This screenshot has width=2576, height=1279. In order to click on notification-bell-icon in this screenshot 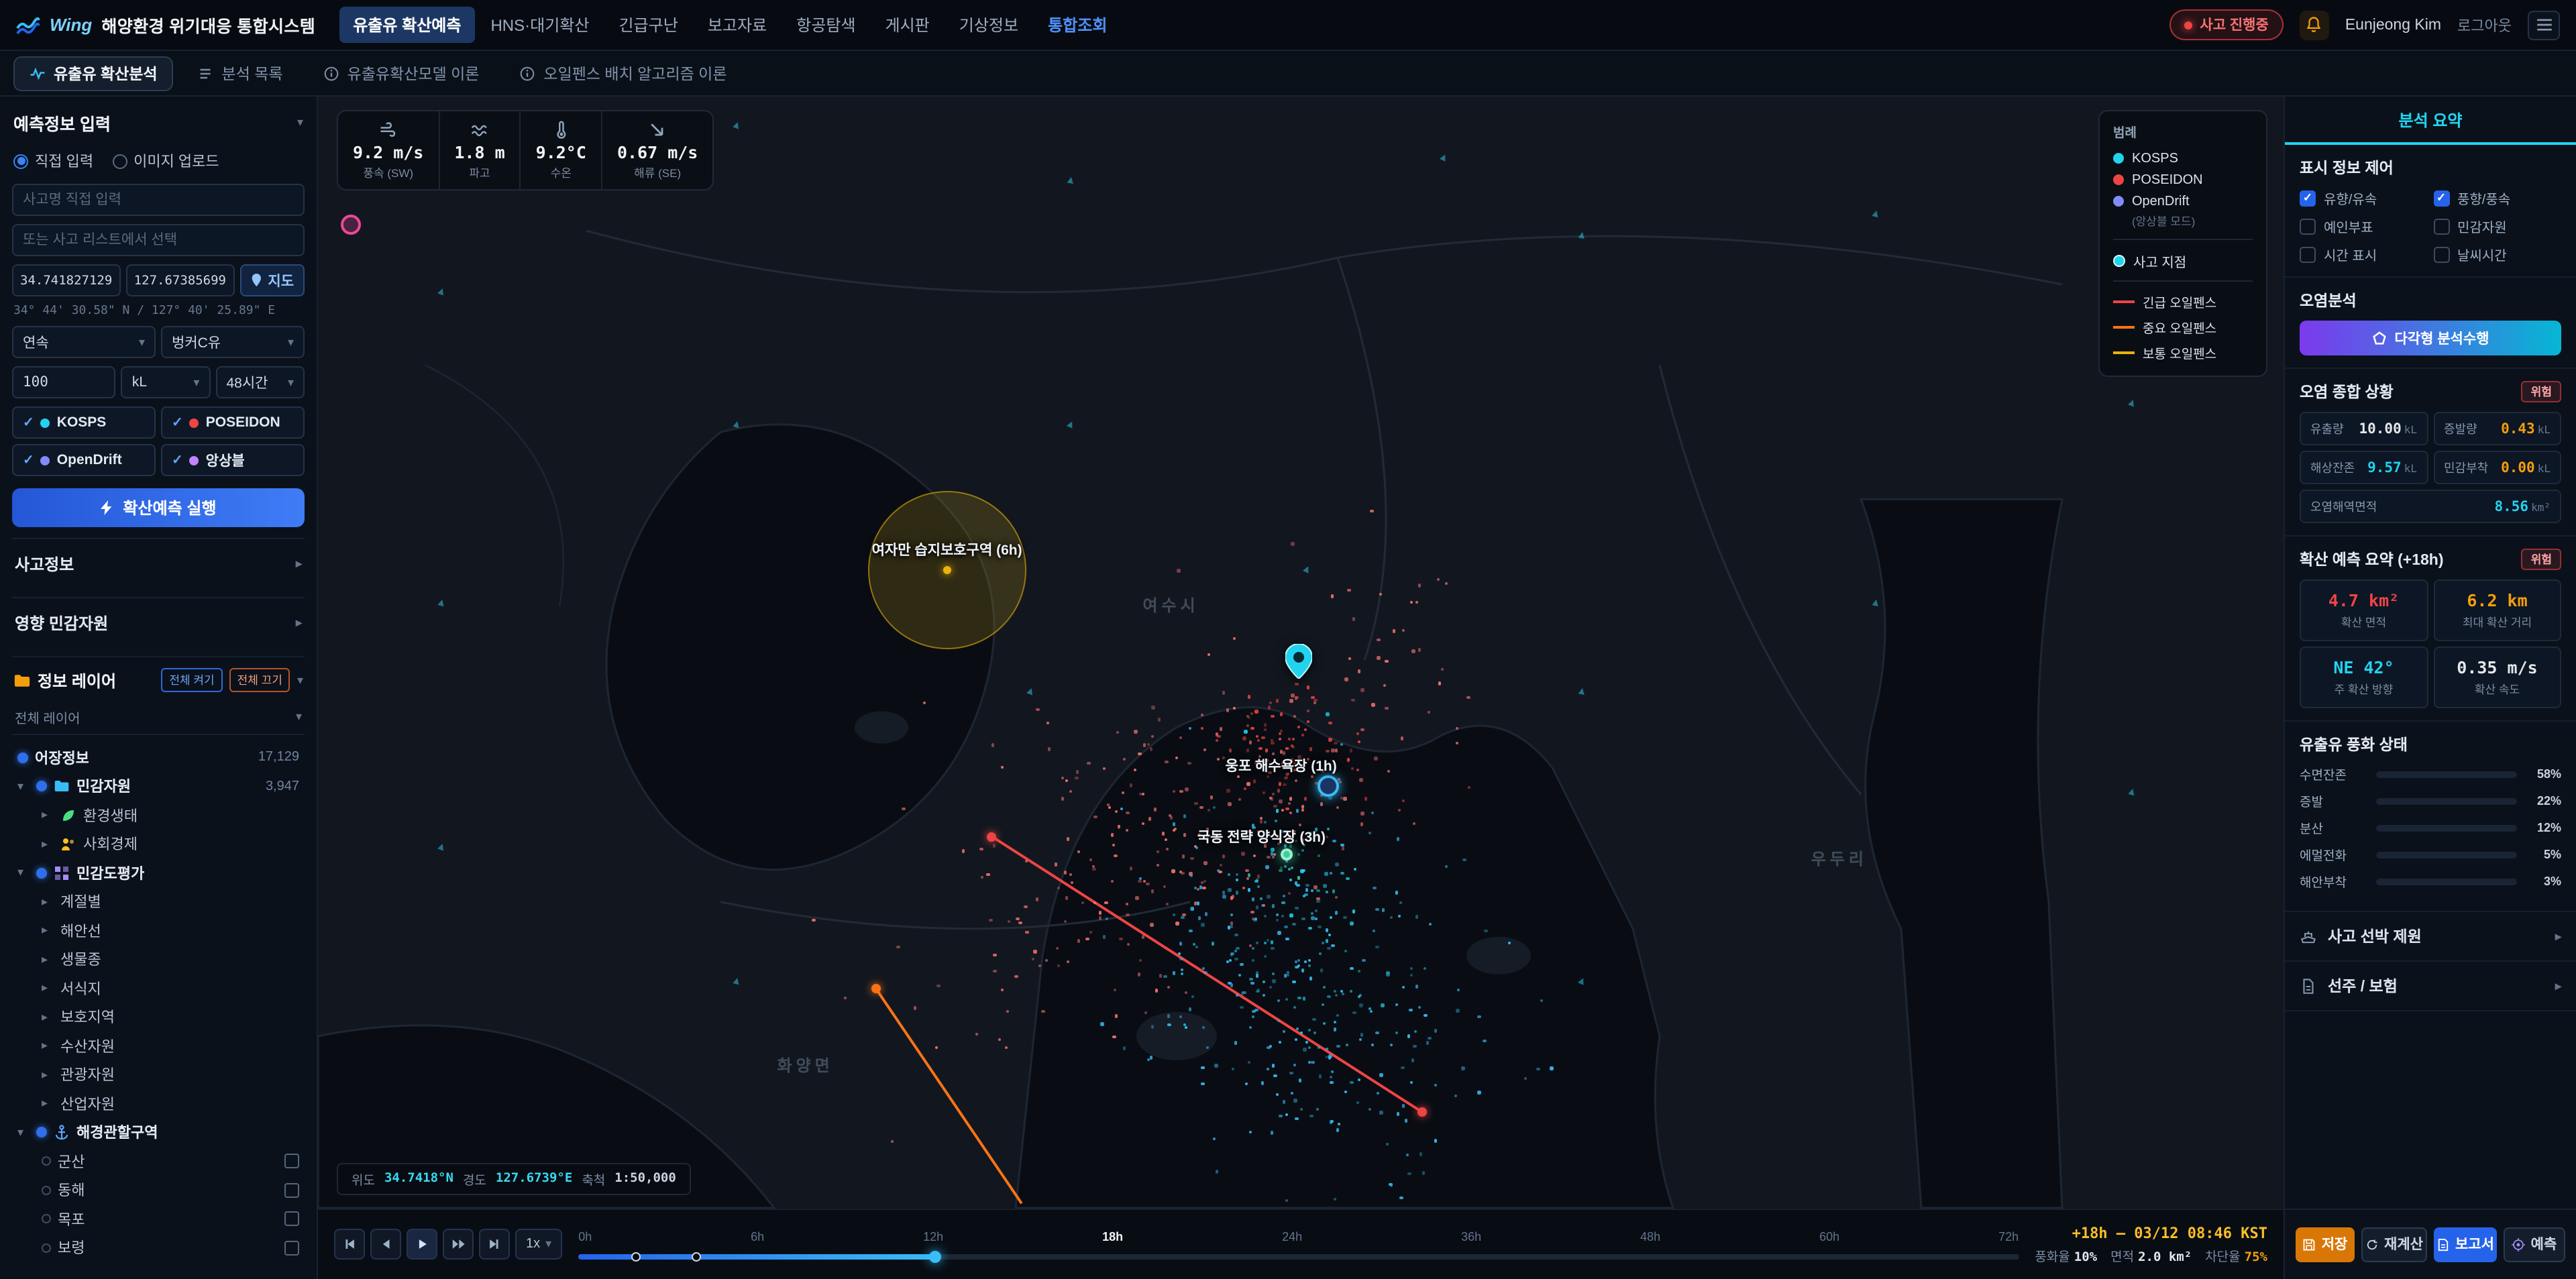, I will do `click(2314, 25)`.